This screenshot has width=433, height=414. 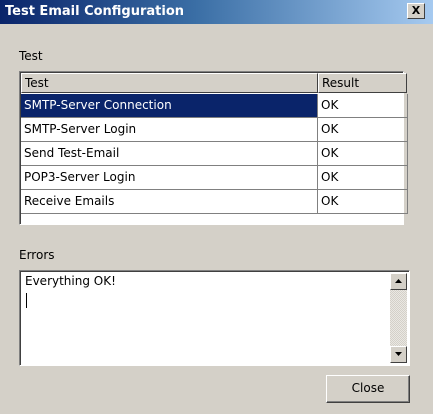 What do you see at coordinates (70, 281) in the screenshot?
I see `errors-text: Everything OK!` at bounding box center [70, 281].